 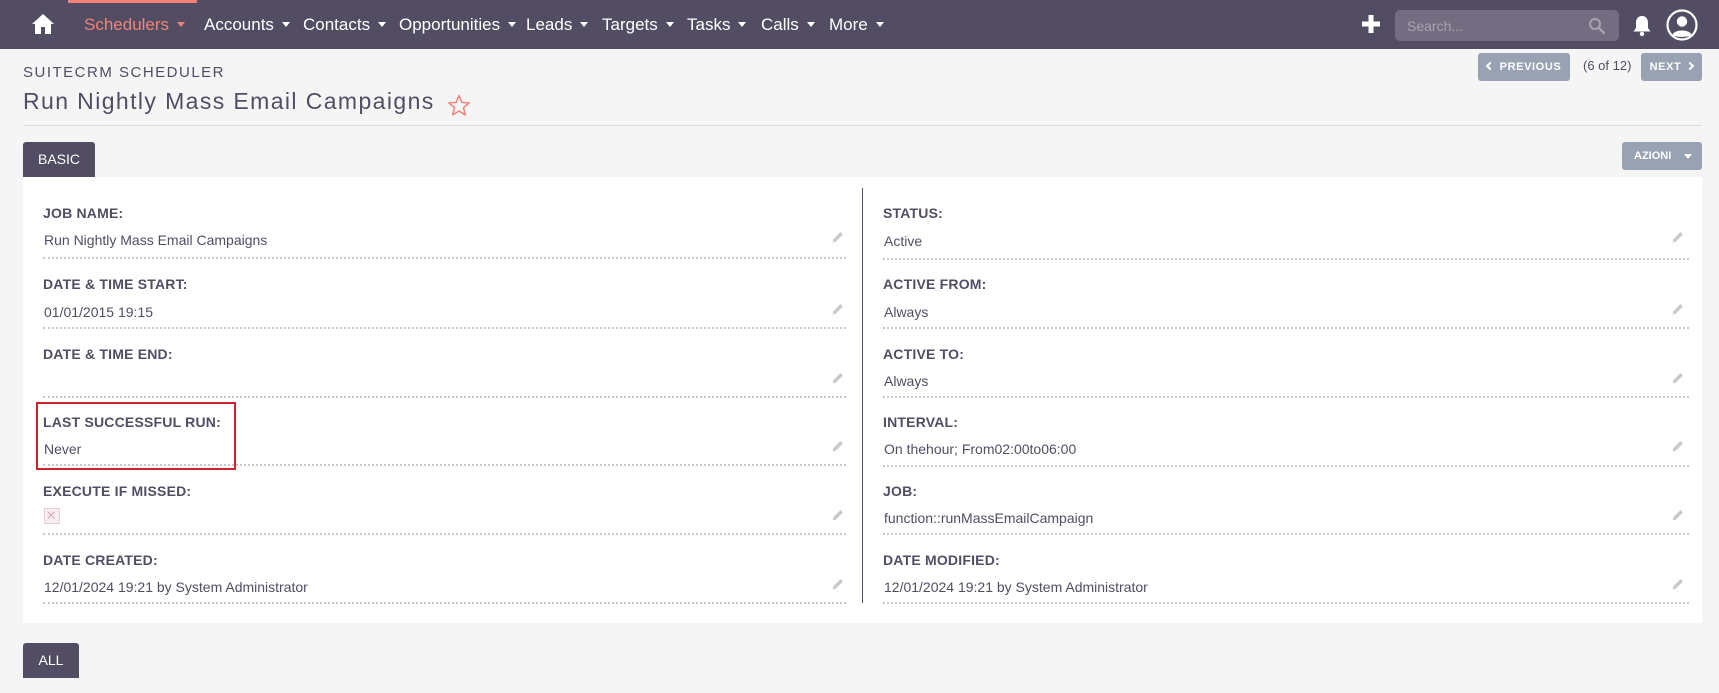 What do you see at coordinates (108, 354) in the screenshot?
I see `date-time-end-label: DATE & TIME END:` at bounding box center [108, 354].